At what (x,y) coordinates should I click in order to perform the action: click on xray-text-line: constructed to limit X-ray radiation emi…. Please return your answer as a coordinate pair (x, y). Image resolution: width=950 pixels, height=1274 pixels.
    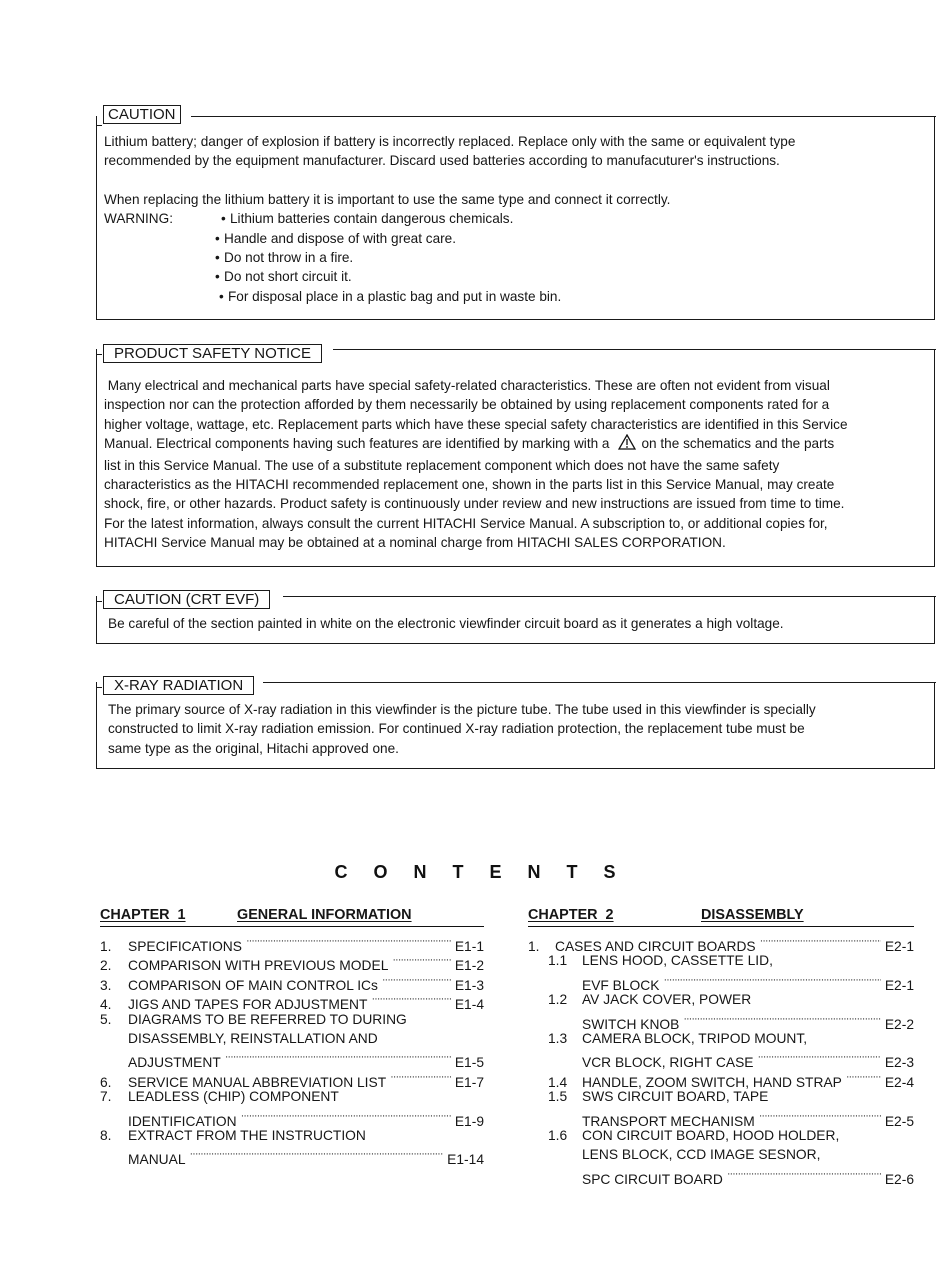
    Looking at the image, I should click on (456, 729).